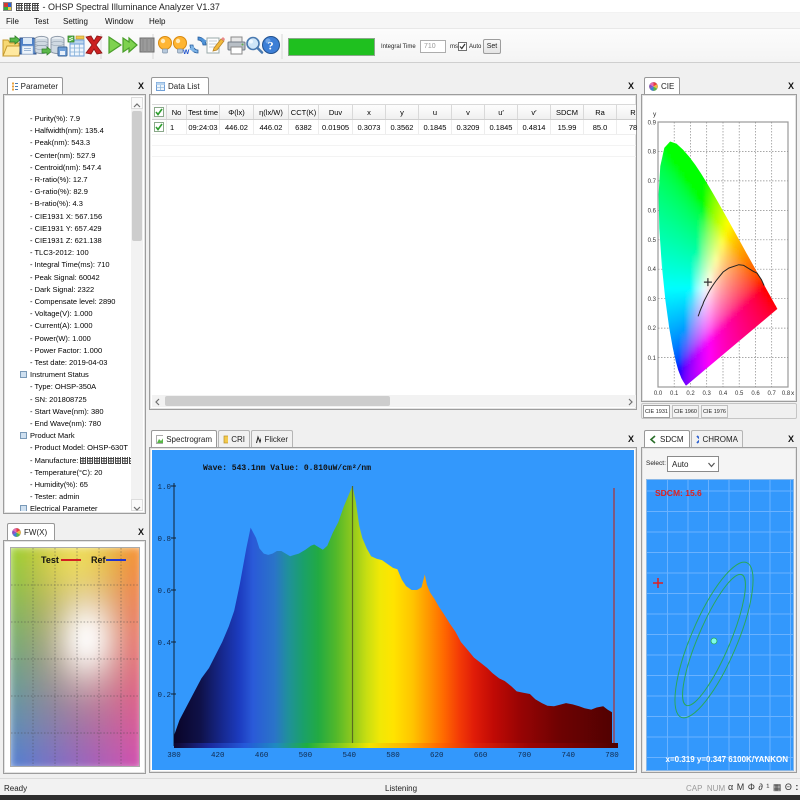  Describe the element at coordinates (393, 756) in the screenshot. I see `svg-text: 580` at that location.